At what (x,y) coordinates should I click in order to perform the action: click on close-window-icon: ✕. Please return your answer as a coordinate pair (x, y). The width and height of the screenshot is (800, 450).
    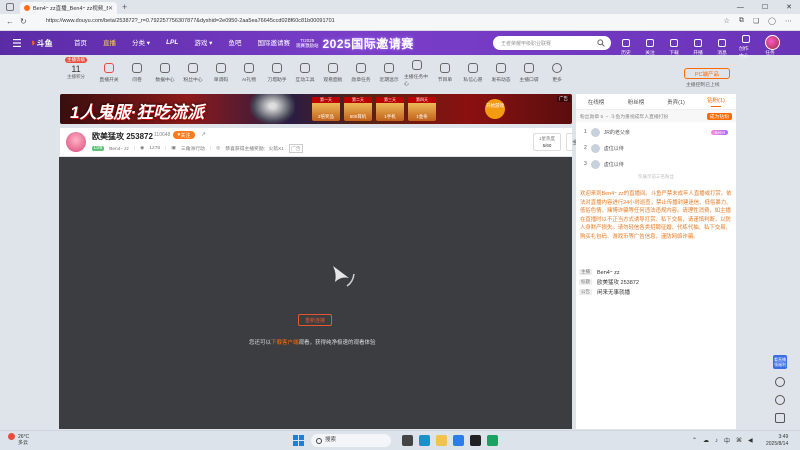
    Looking at the image, I should click on (789, 7).